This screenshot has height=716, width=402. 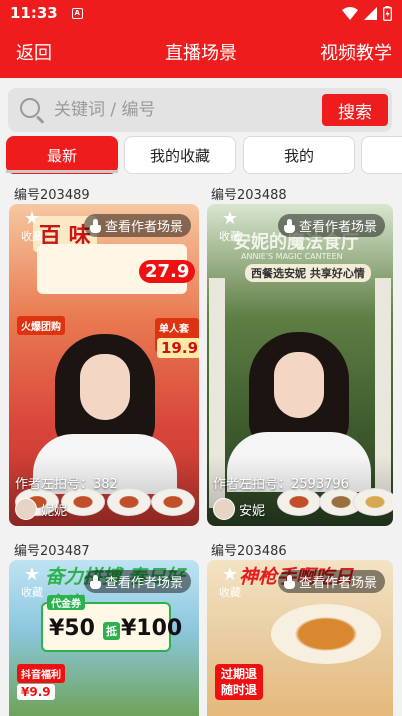 What do you see at coordinates (178, 348) in the screenshot?
I see `price-tag: 19.9` at bounding box center [178, 348].